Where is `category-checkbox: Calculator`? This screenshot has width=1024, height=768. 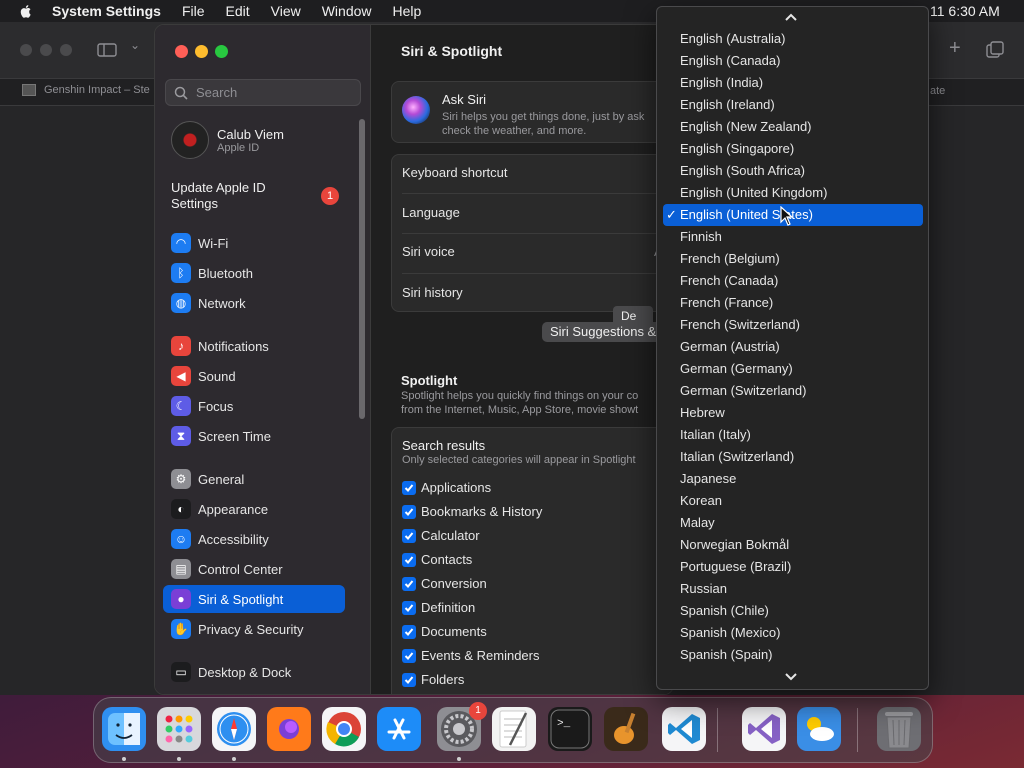 category-checkbox: Calculator is located at coordinates (441, 535).